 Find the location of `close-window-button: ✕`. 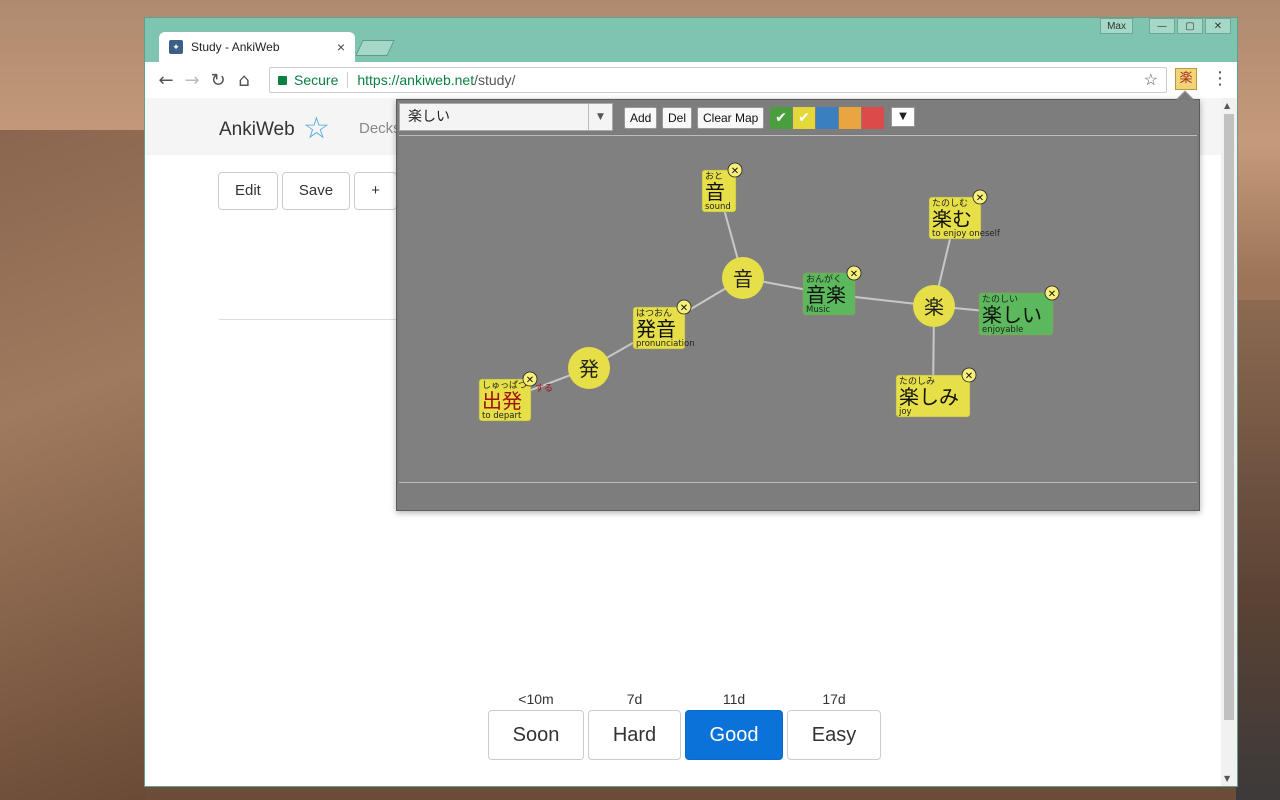

close-window-button: ✕ is located at coordinates (1218, 26).